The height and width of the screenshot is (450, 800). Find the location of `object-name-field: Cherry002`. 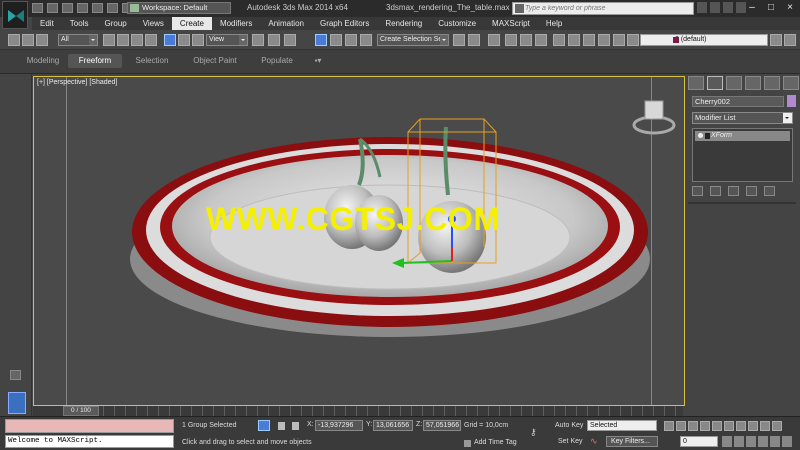

object-name-field: Cherry002 is located at coordinates (738, 101).